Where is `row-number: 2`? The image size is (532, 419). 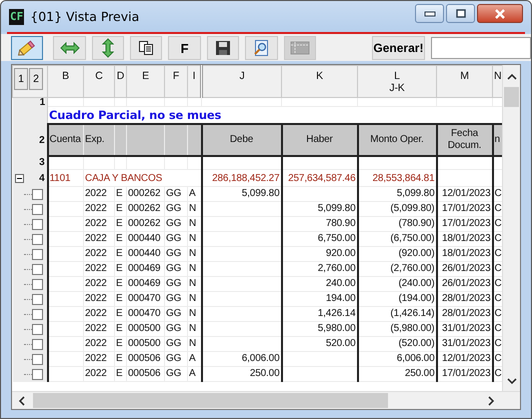
row-number: 2 is located at coordinates (41, 140).